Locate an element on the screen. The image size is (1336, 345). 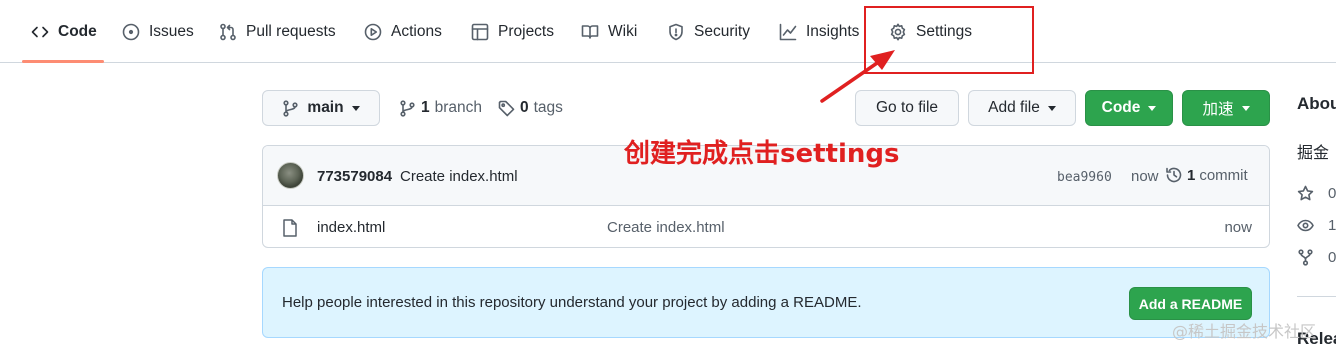
tab-settings: Settings is located at coordinates (930, 31).